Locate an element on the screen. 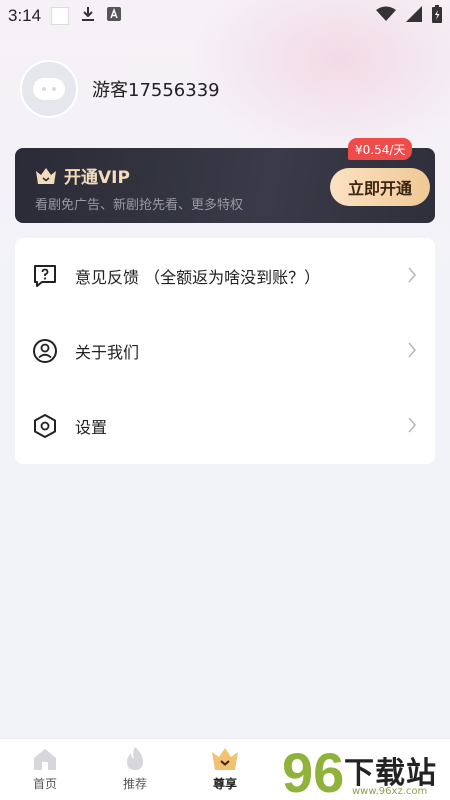  robot-face-icon is located at coordinates (49, 89).